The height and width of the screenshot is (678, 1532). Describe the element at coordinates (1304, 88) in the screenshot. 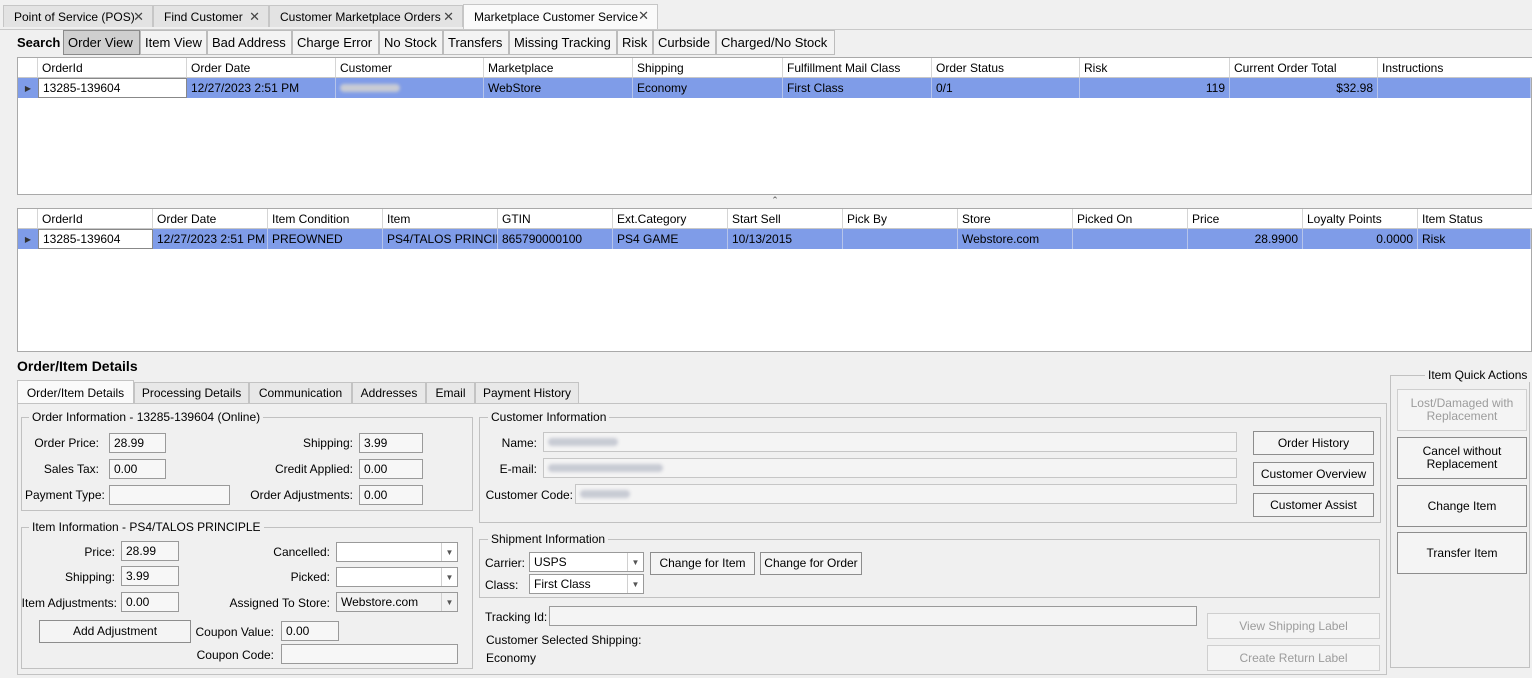

I see `cell-order-total: $32.98` at that location.